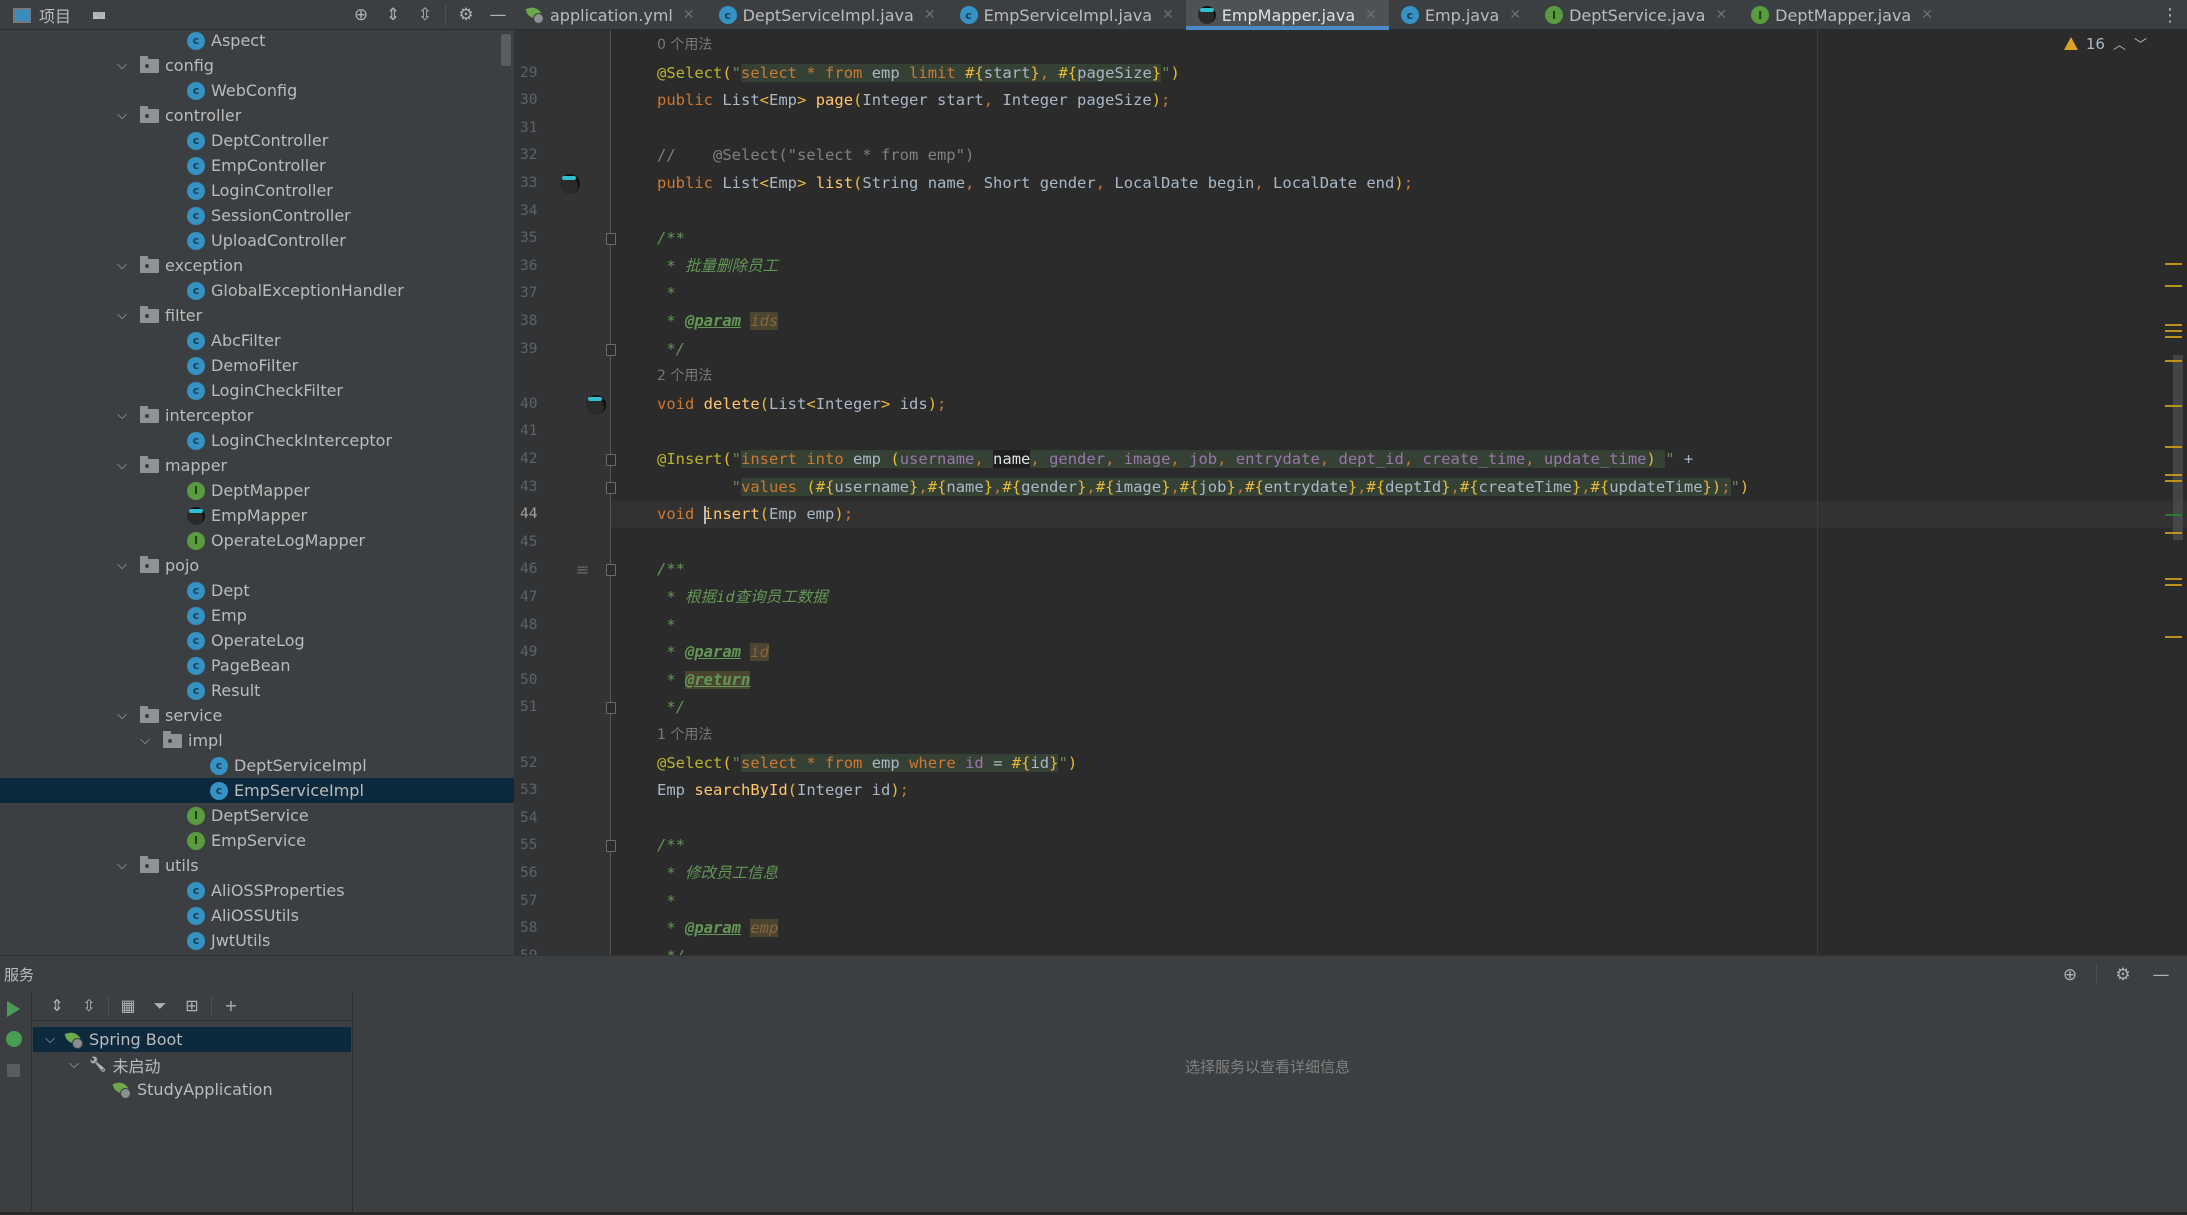 The height and width of the screenshot is (1215, 2187). Describe the element at coordinates (1067, 15) in the screenshot. I see `tab-empserviceimpl-java: c EmpServiceImpl.java ✕` at that location.